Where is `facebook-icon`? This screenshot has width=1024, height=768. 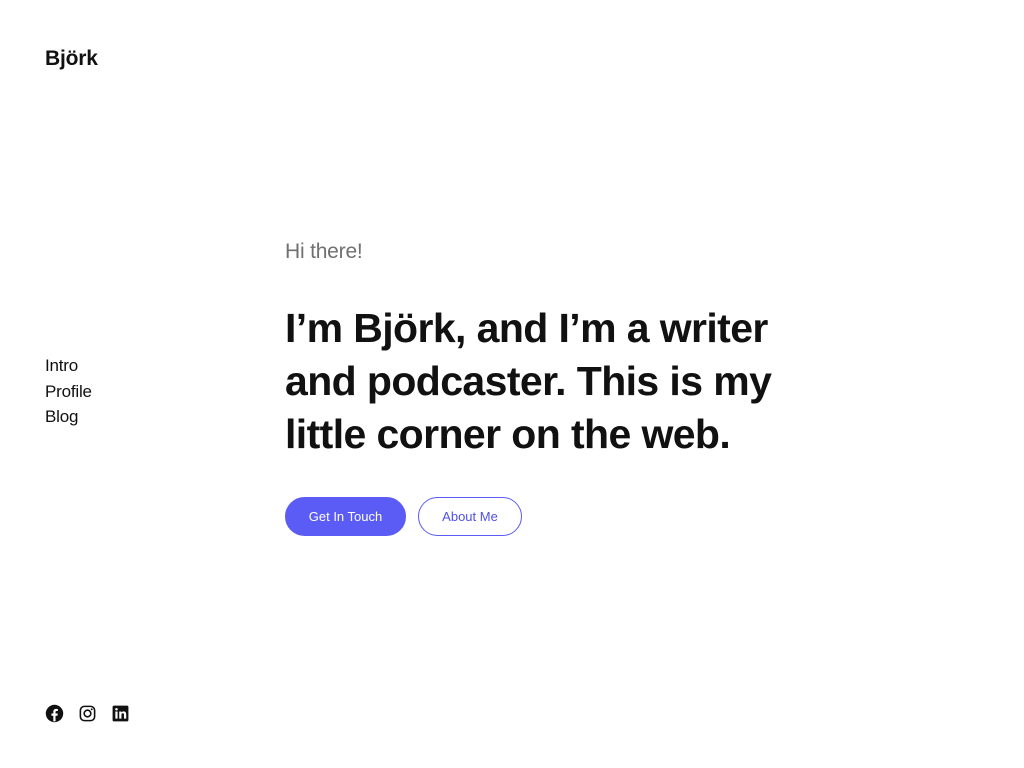
facebook-icon is located at coordinates (54, 713).